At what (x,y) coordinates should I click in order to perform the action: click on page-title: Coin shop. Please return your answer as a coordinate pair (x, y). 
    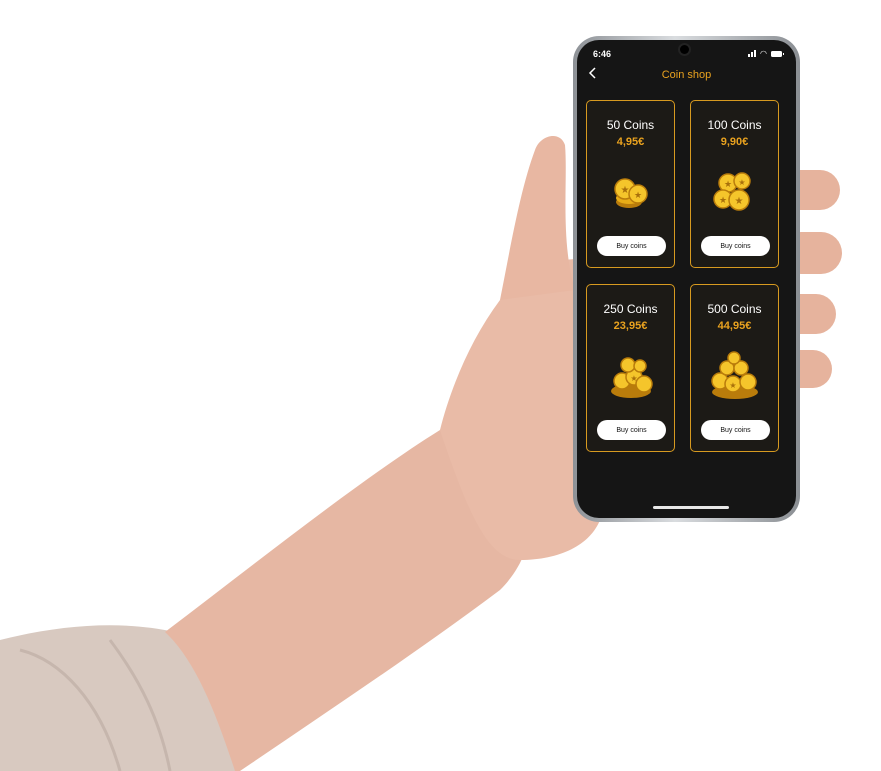
    Looking at the image, I should click on (686, 75).